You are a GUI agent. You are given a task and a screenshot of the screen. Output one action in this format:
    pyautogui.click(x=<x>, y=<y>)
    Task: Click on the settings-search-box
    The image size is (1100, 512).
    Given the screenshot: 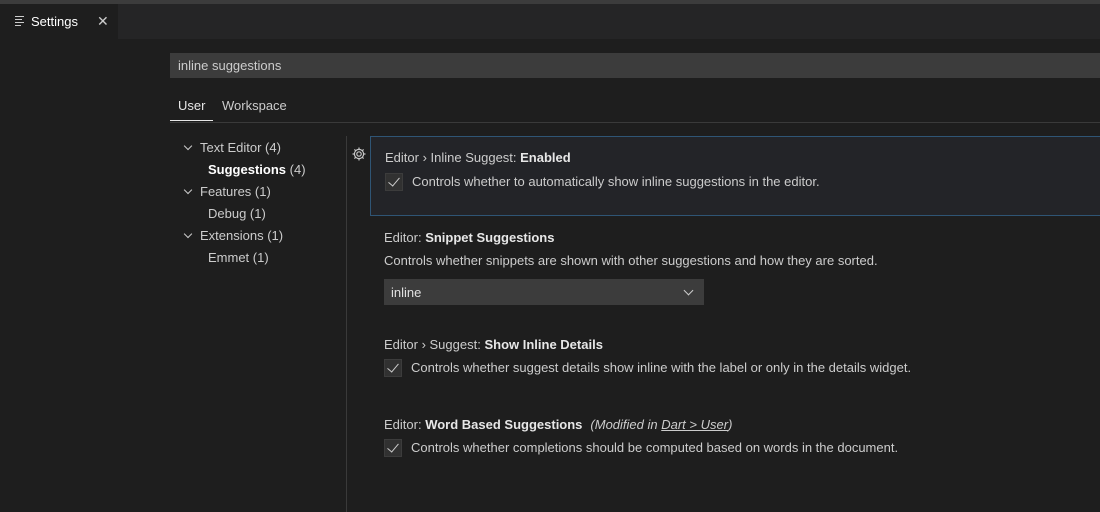 What is the action you would take?
    pyautogui.click(x=635, y=65)
    